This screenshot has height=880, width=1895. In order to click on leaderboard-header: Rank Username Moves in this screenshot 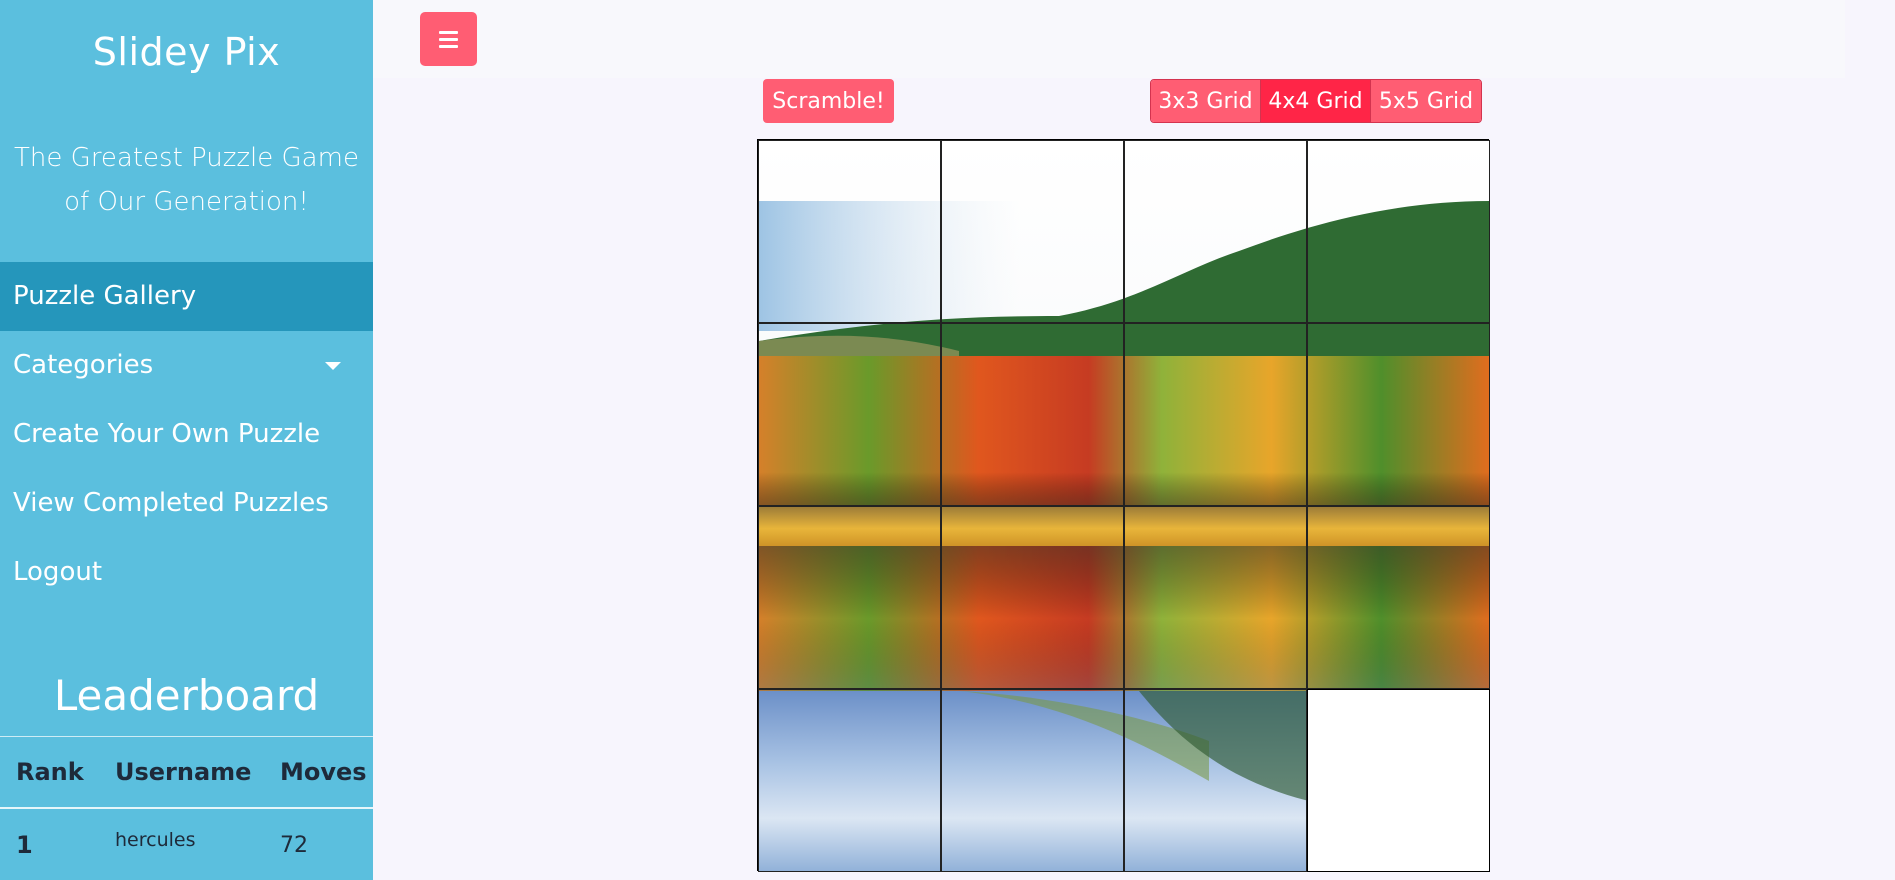, I will do `click(186, 773)`.